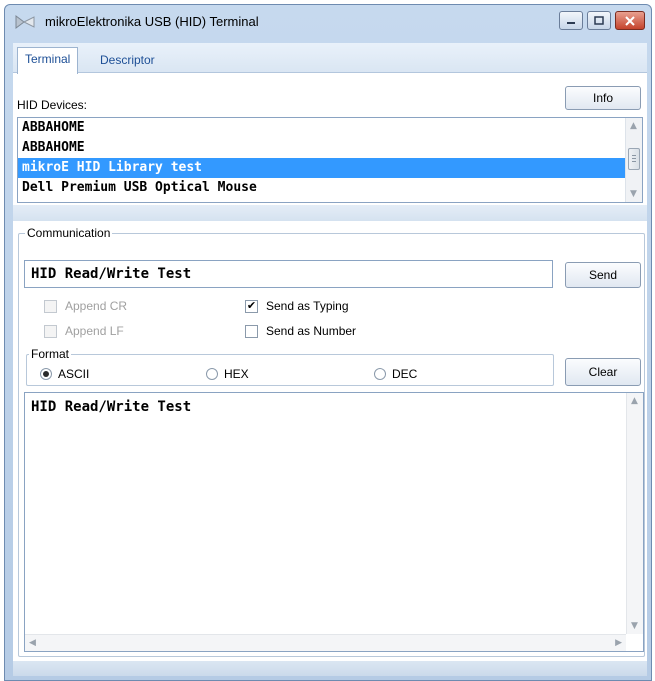 The width and height of the screenshot is (655, 681). Describe the element at coordinates (52, 105) in the screenshot. I see `hid-devices-label: HID Devices:` at that location.